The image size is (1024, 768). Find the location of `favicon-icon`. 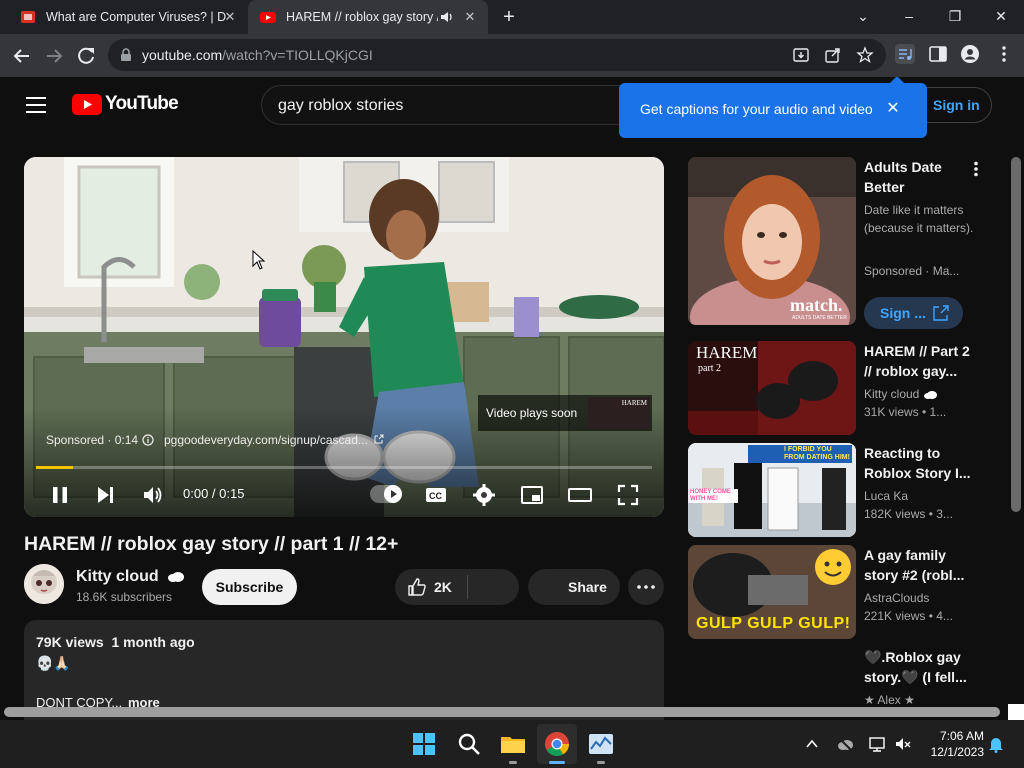

favicon-icon is located at coordinates (28, 17).